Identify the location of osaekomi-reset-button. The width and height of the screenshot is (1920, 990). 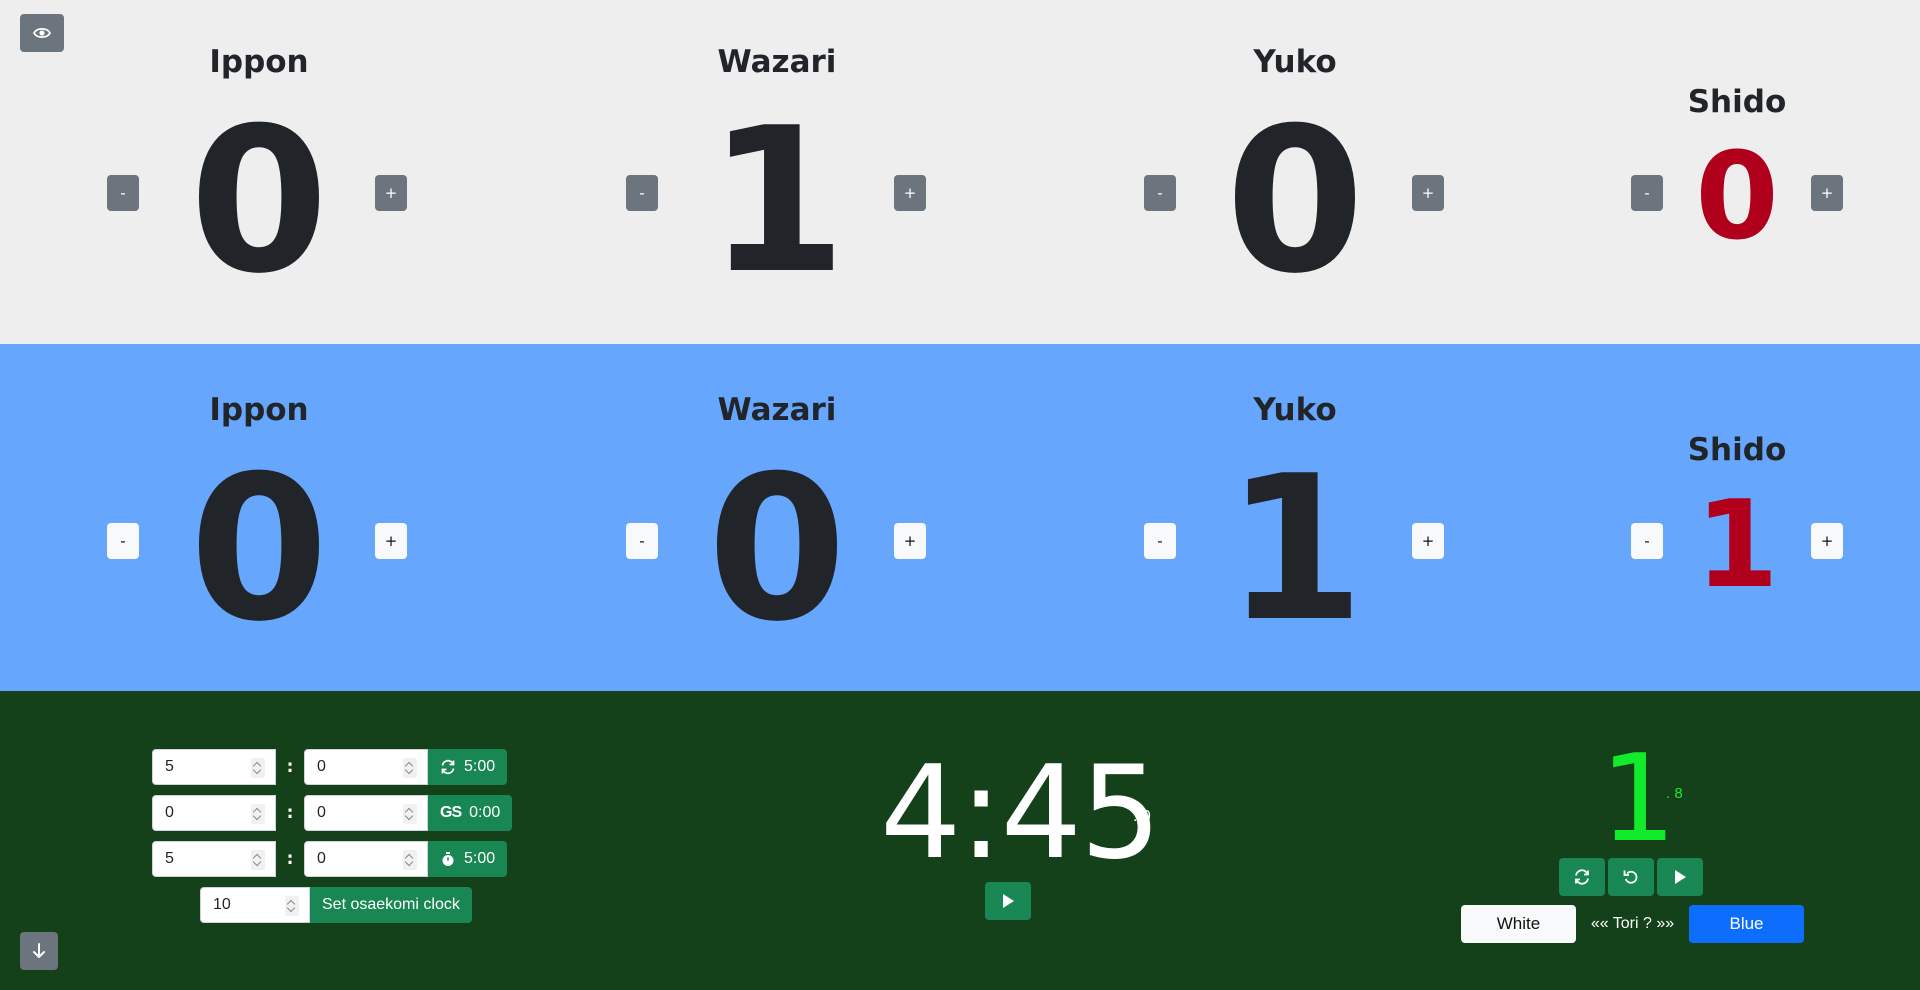
(1582, 877).